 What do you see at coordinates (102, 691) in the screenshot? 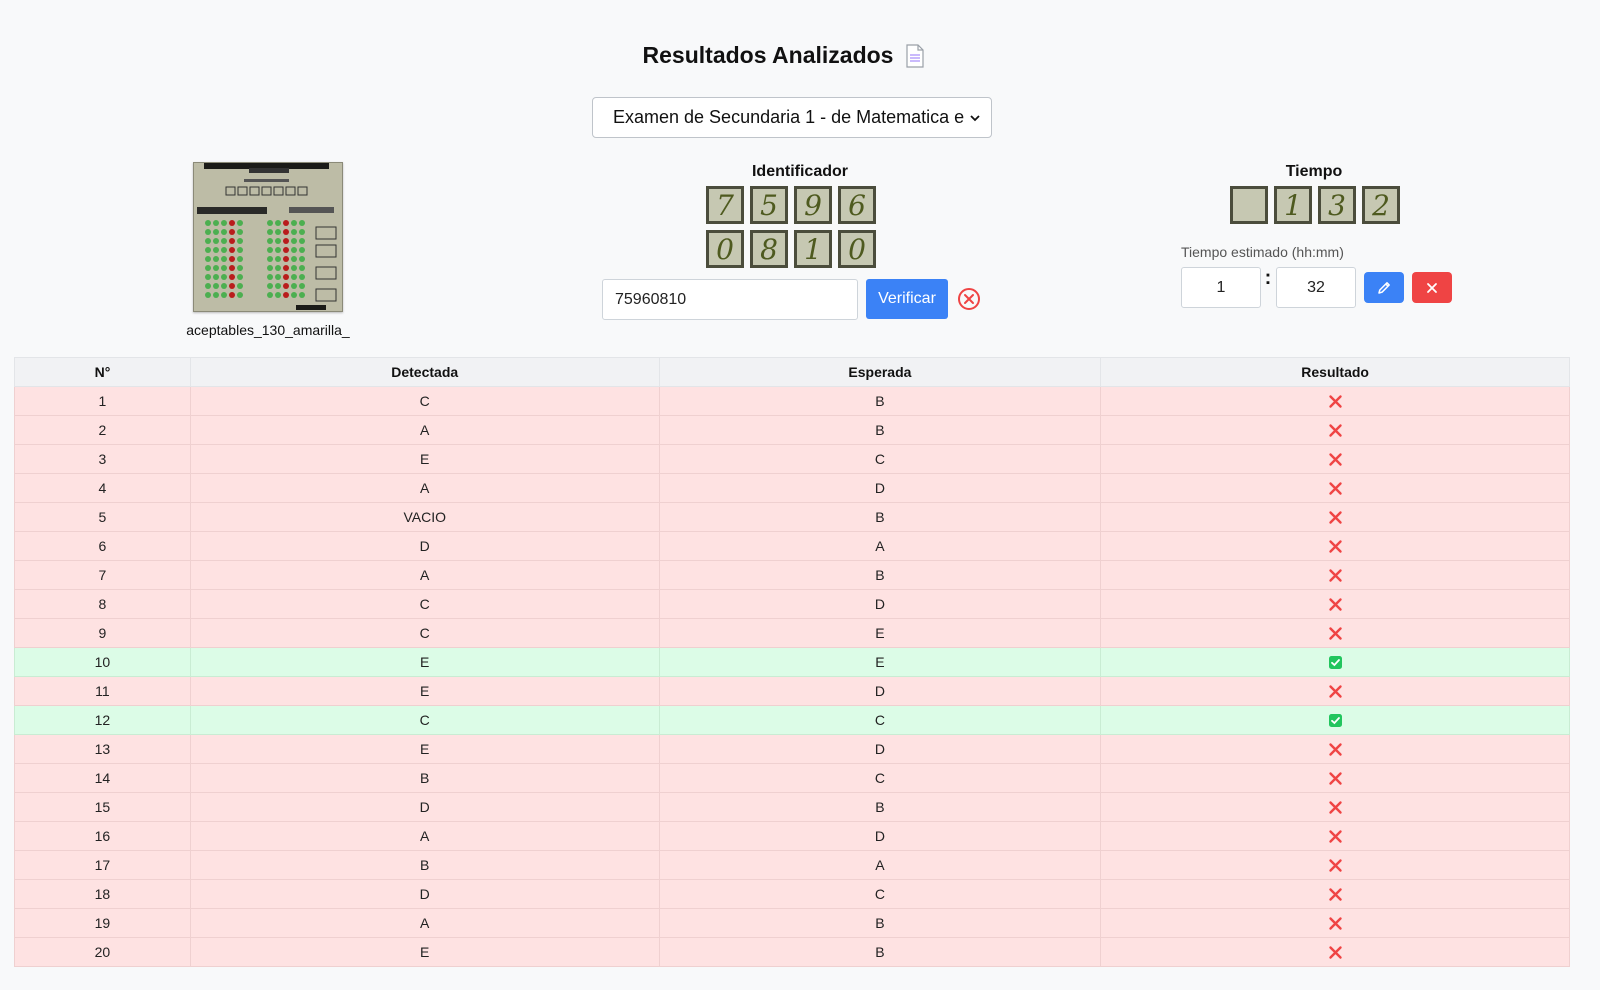
I see `row-number: 11` at bounding box center [102, 691].